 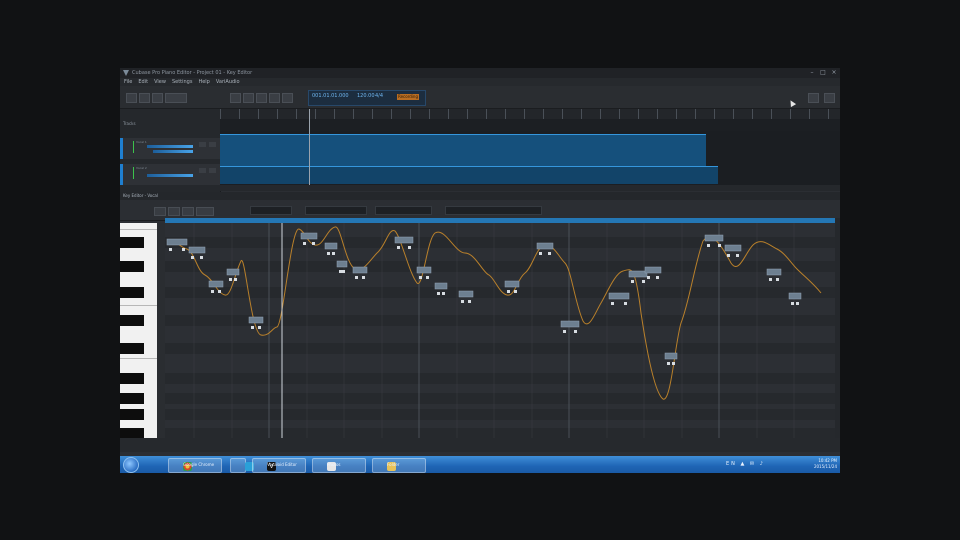 What do you see at coordinates (235, 98) in the screenshot?
I see `play-button` at bounding box center [235, 98].